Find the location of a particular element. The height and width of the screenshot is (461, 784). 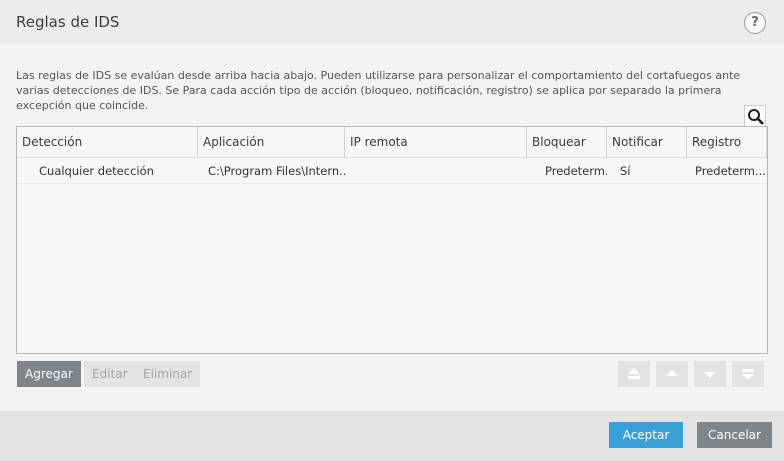

move-top-icon is located at coordinates (634, 373).